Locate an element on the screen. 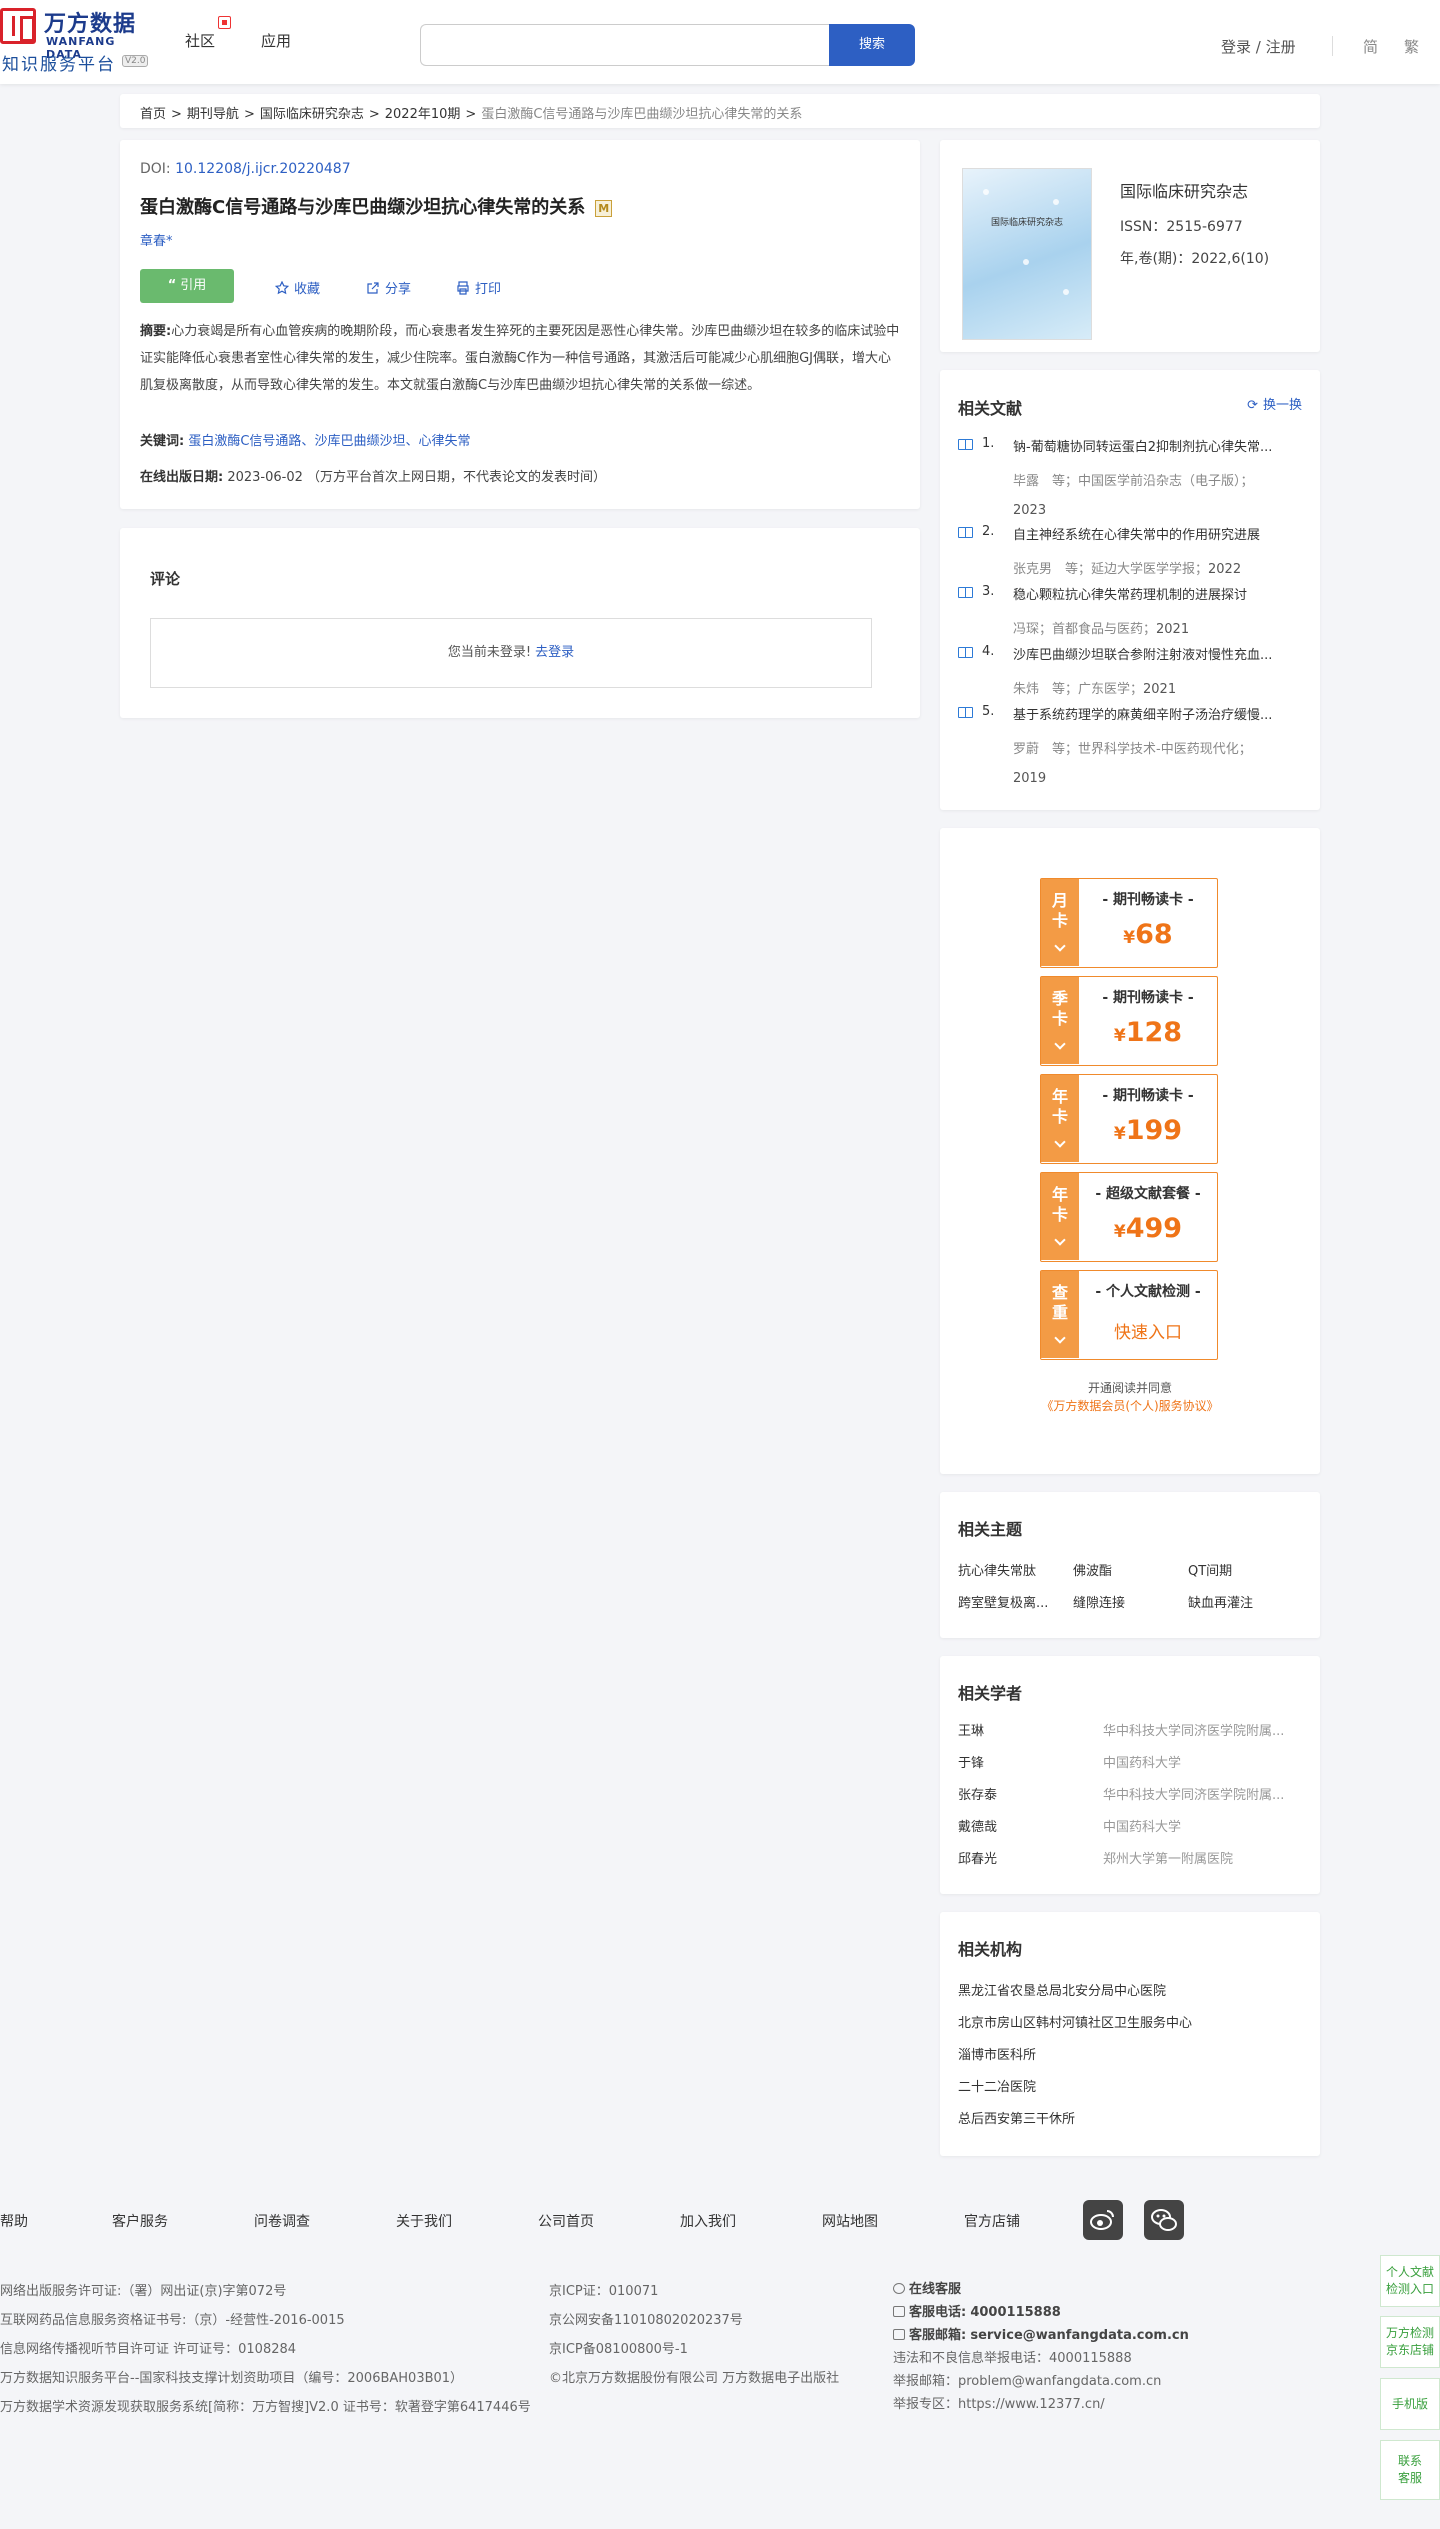  vip-side-label: 年卡 is located at coordinates (1059, 1106).